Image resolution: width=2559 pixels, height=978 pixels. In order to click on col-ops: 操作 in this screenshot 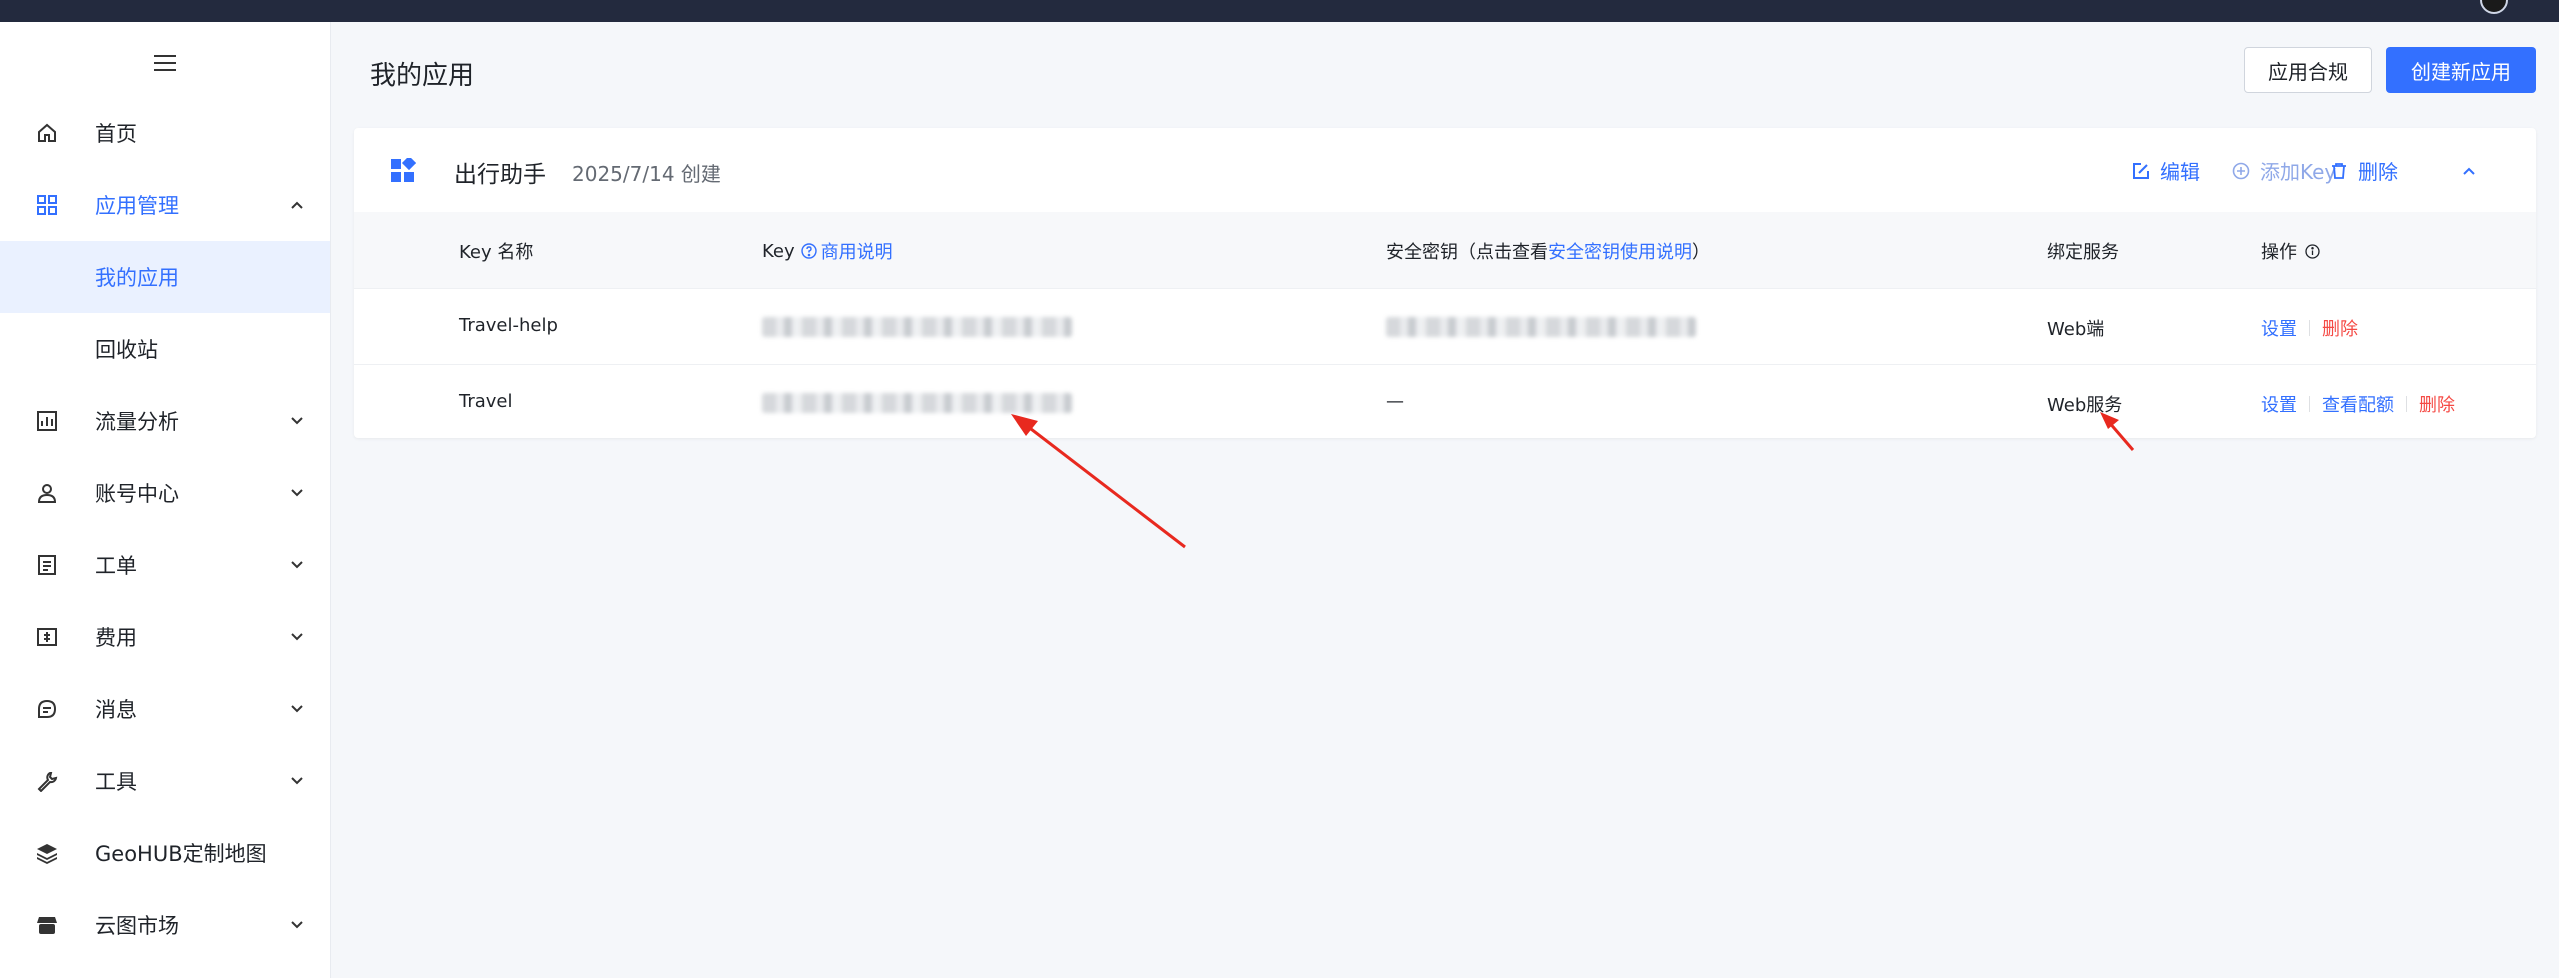, I will do `click(2290, 251)`.